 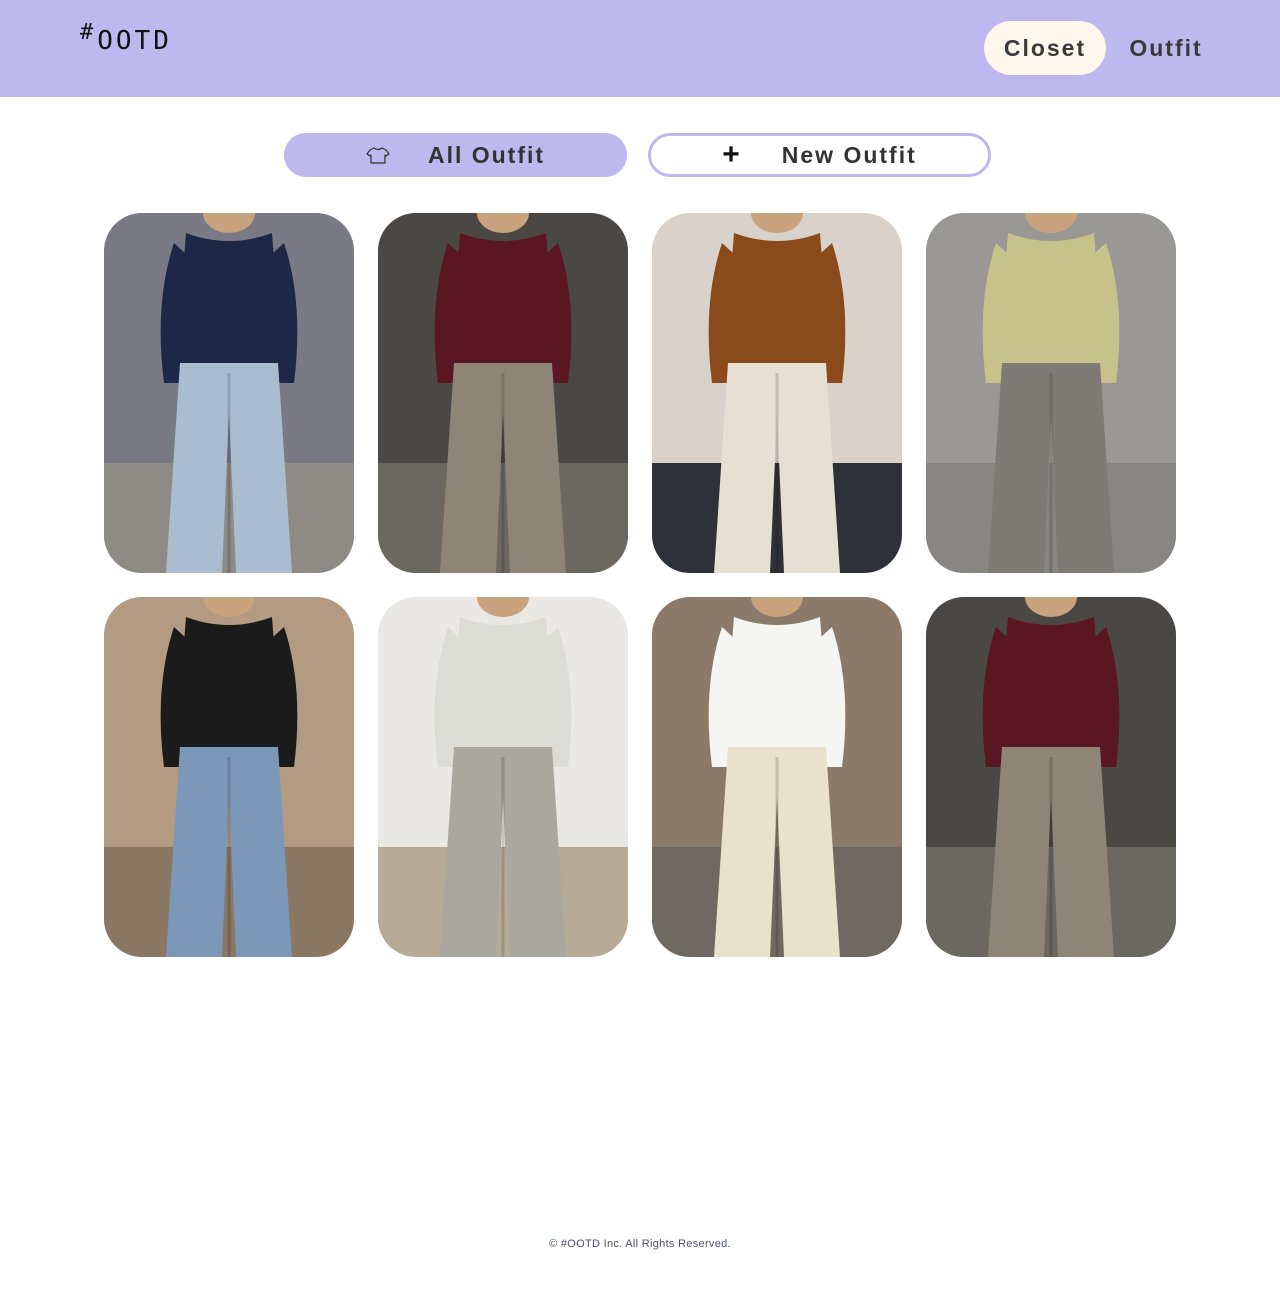 I want to click on logo-text: OOTD, so click(x=134, y=41).